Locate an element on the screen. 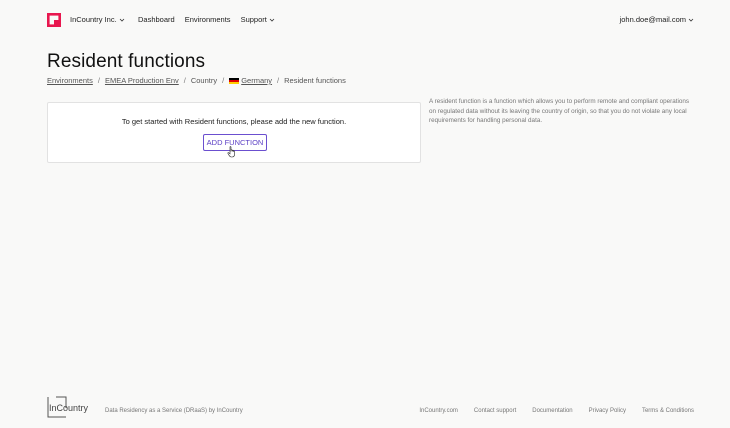  page-title: Resident functions is located at coordinates (126, 61).